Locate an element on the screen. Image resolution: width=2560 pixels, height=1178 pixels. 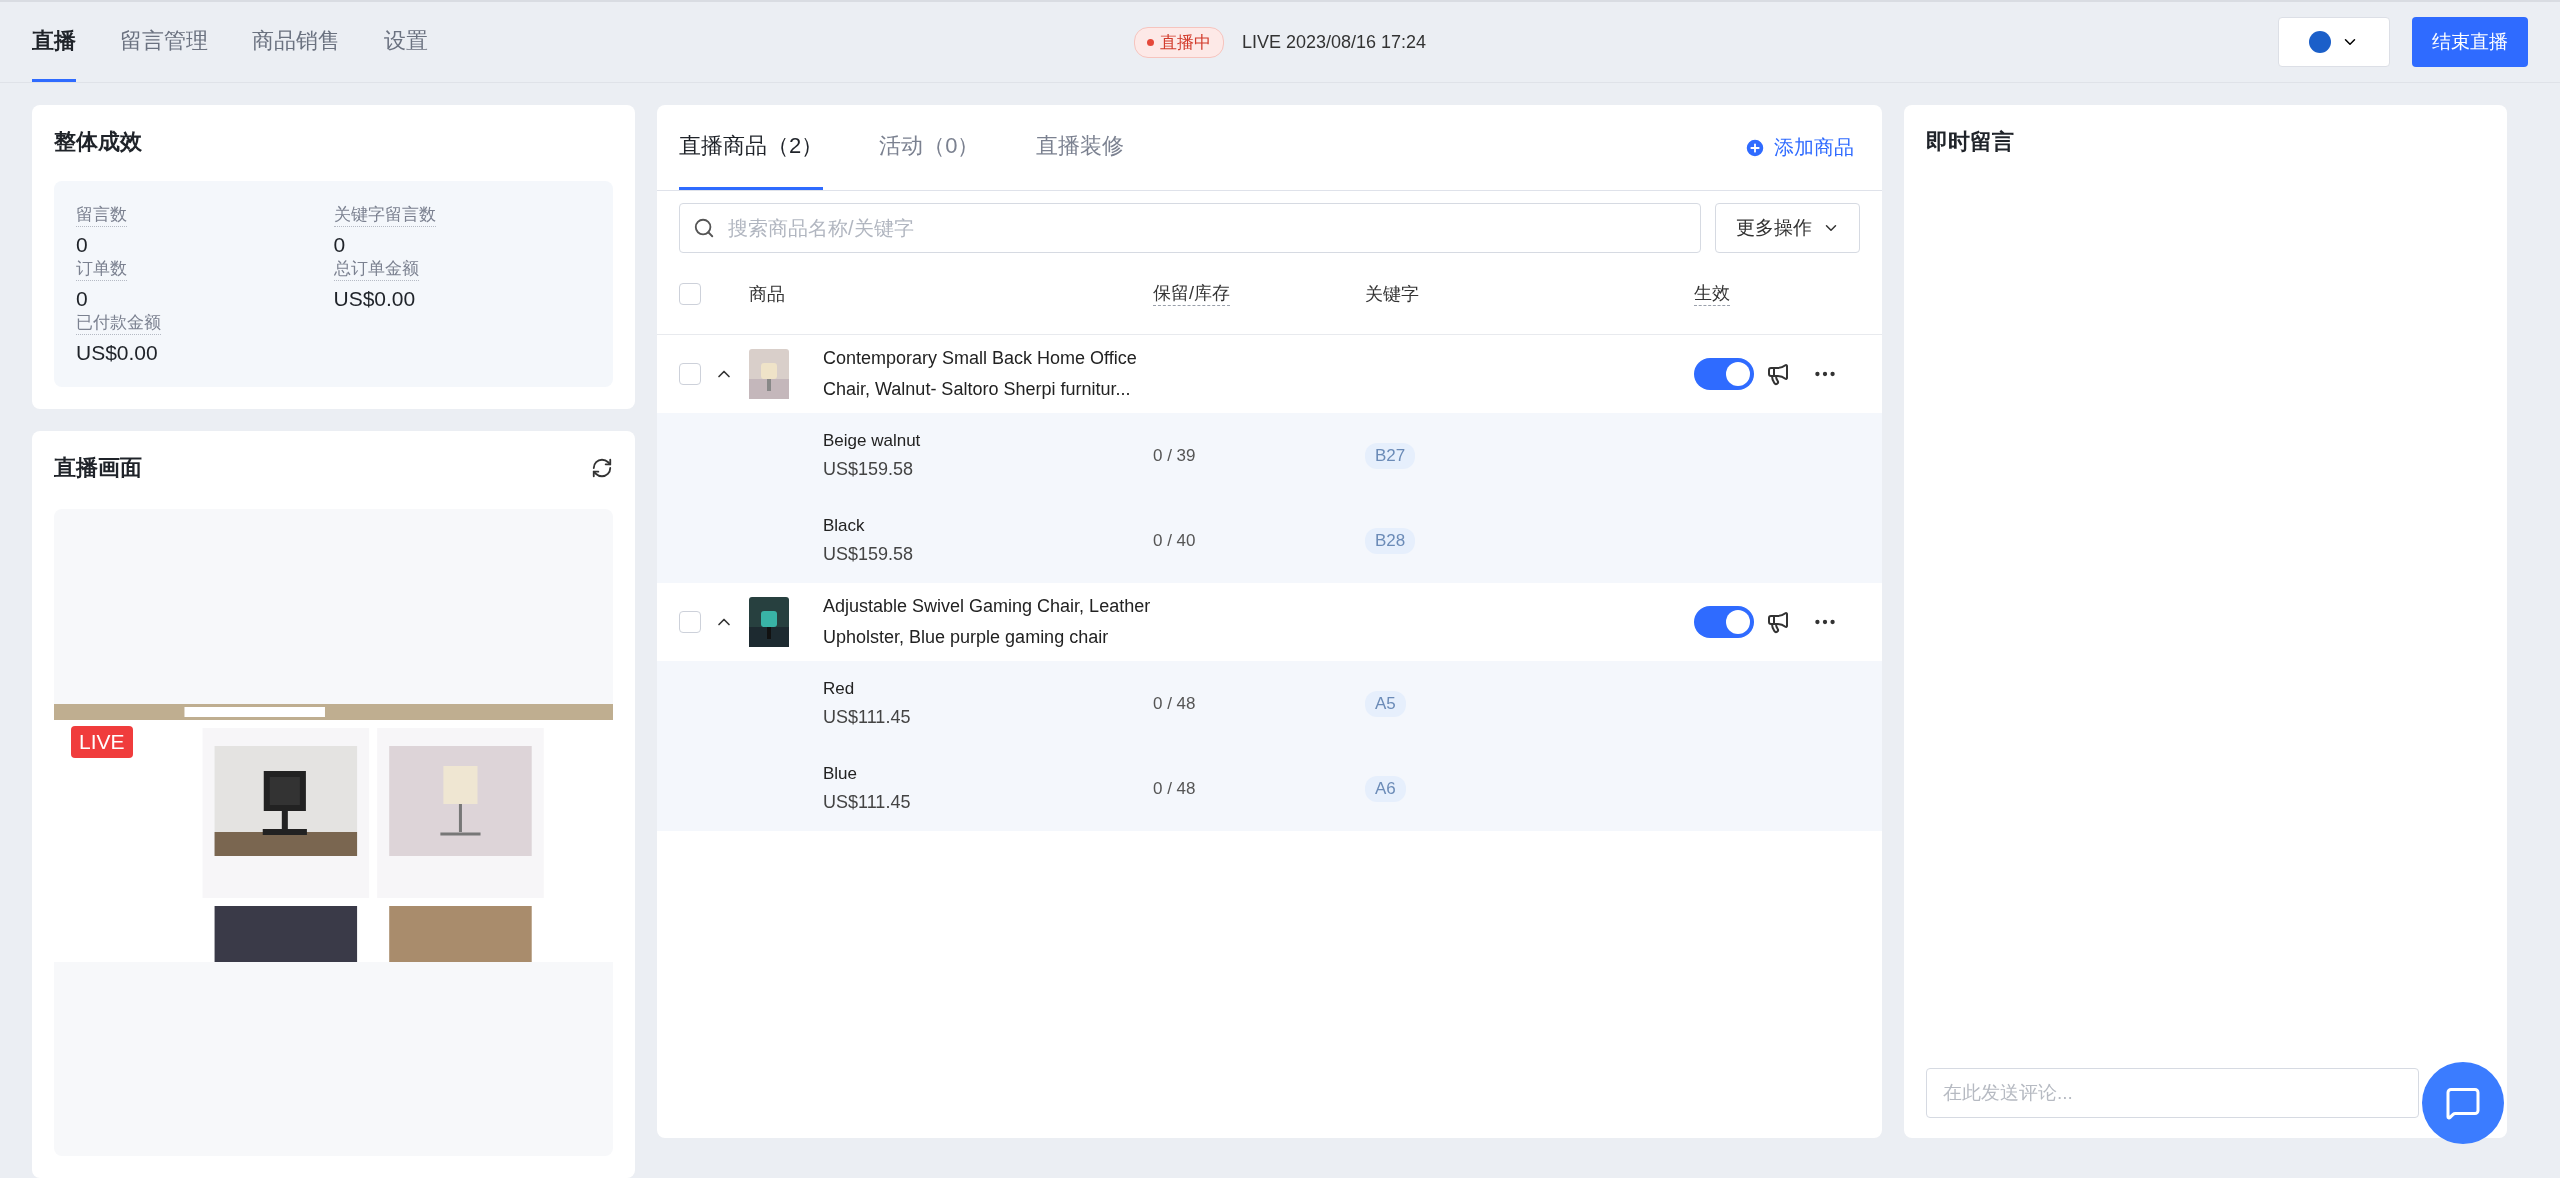
product-tab: 活动（0） is located at coordinates (929, 147).